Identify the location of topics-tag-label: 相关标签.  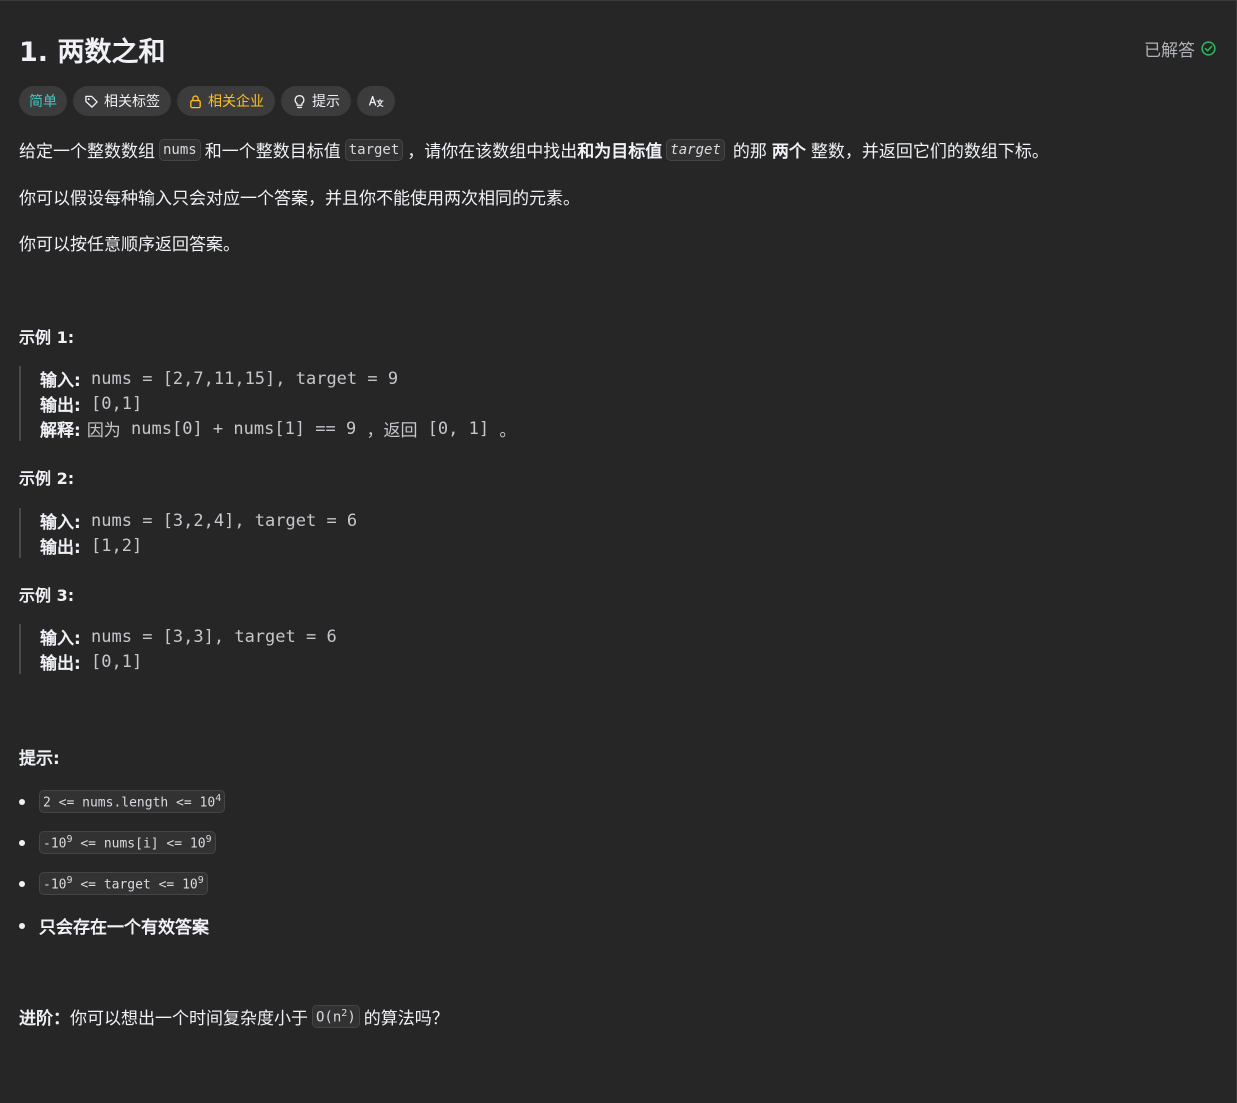
(132, 102).